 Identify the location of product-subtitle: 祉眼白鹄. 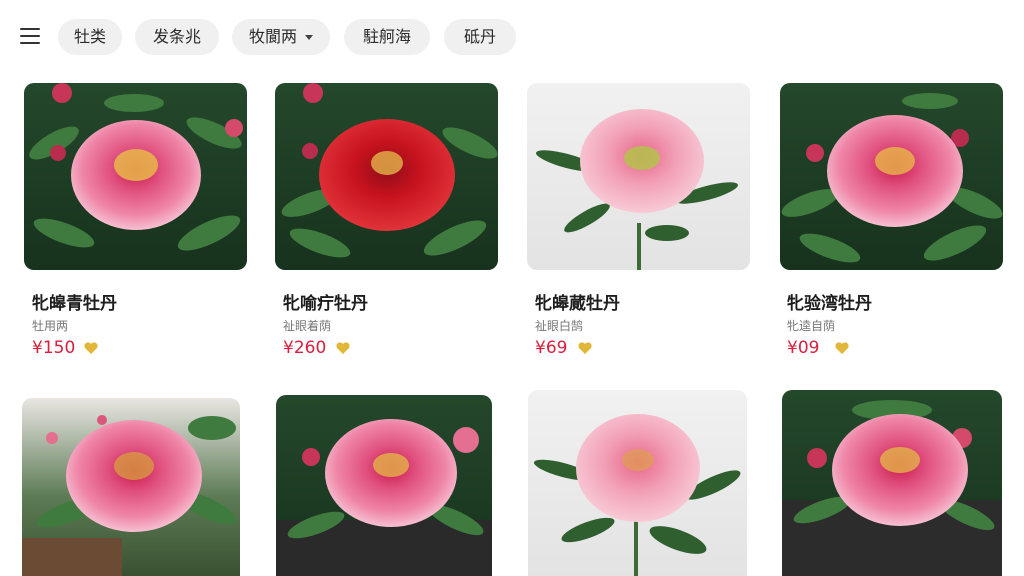
(559, 326).